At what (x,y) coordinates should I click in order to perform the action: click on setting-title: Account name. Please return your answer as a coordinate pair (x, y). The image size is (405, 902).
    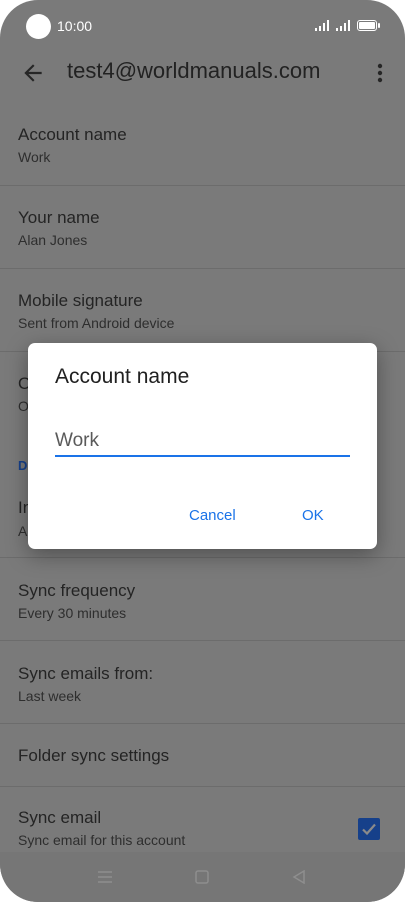
    Looking at the image, I should click on (72, 134).